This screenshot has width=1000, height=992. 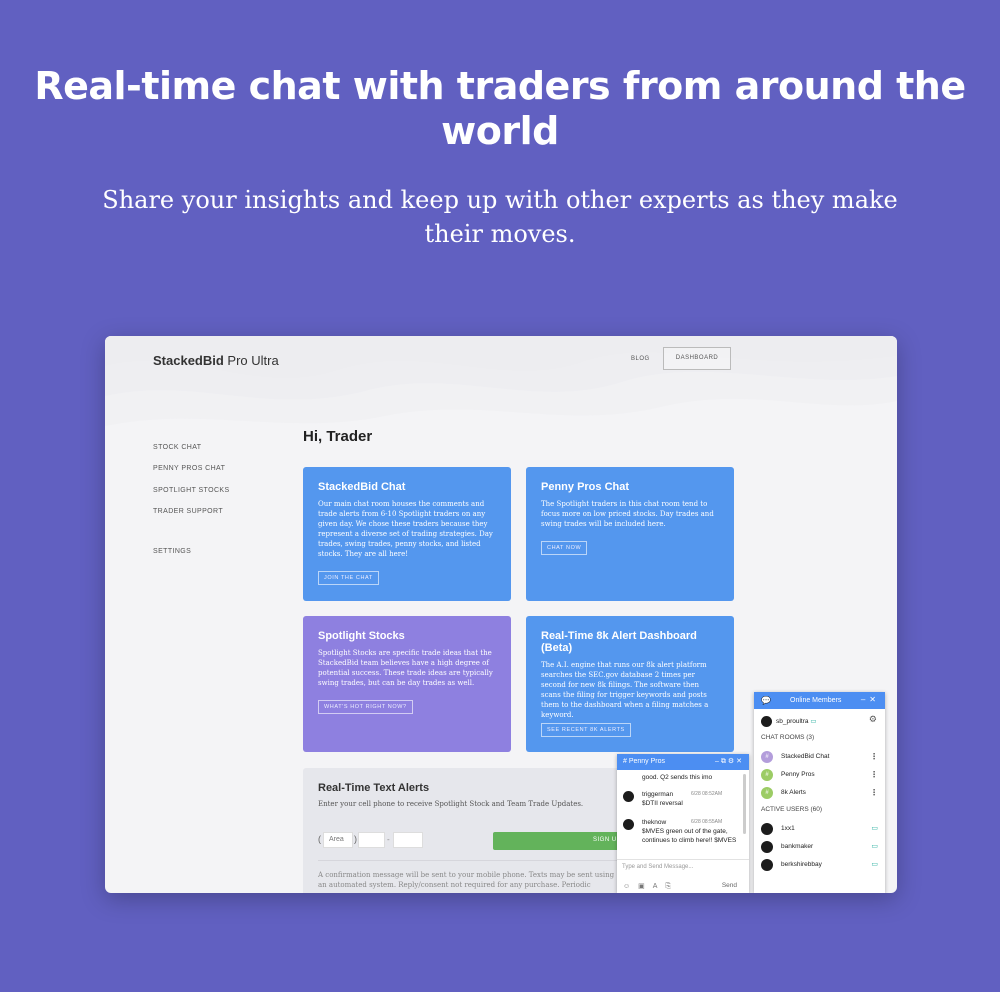 What do you see at coordinates (619, 642) in the screenshot?
I see `card-title: Real-Time 8k Alert Dashboard (Beta)` at bounding box center [619, 642].